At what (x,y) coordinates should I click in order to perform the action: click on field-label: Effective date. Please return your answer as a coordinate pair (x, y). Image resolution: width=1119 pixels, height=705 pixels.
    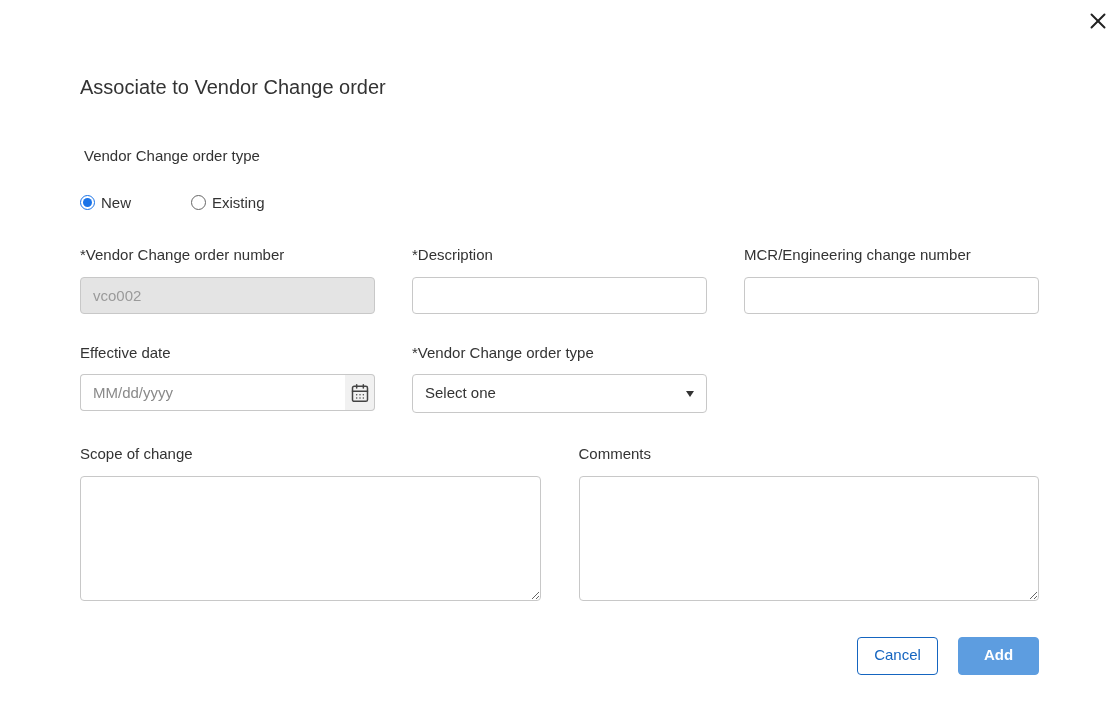
    Looking at the image, I should click on (126, 352).